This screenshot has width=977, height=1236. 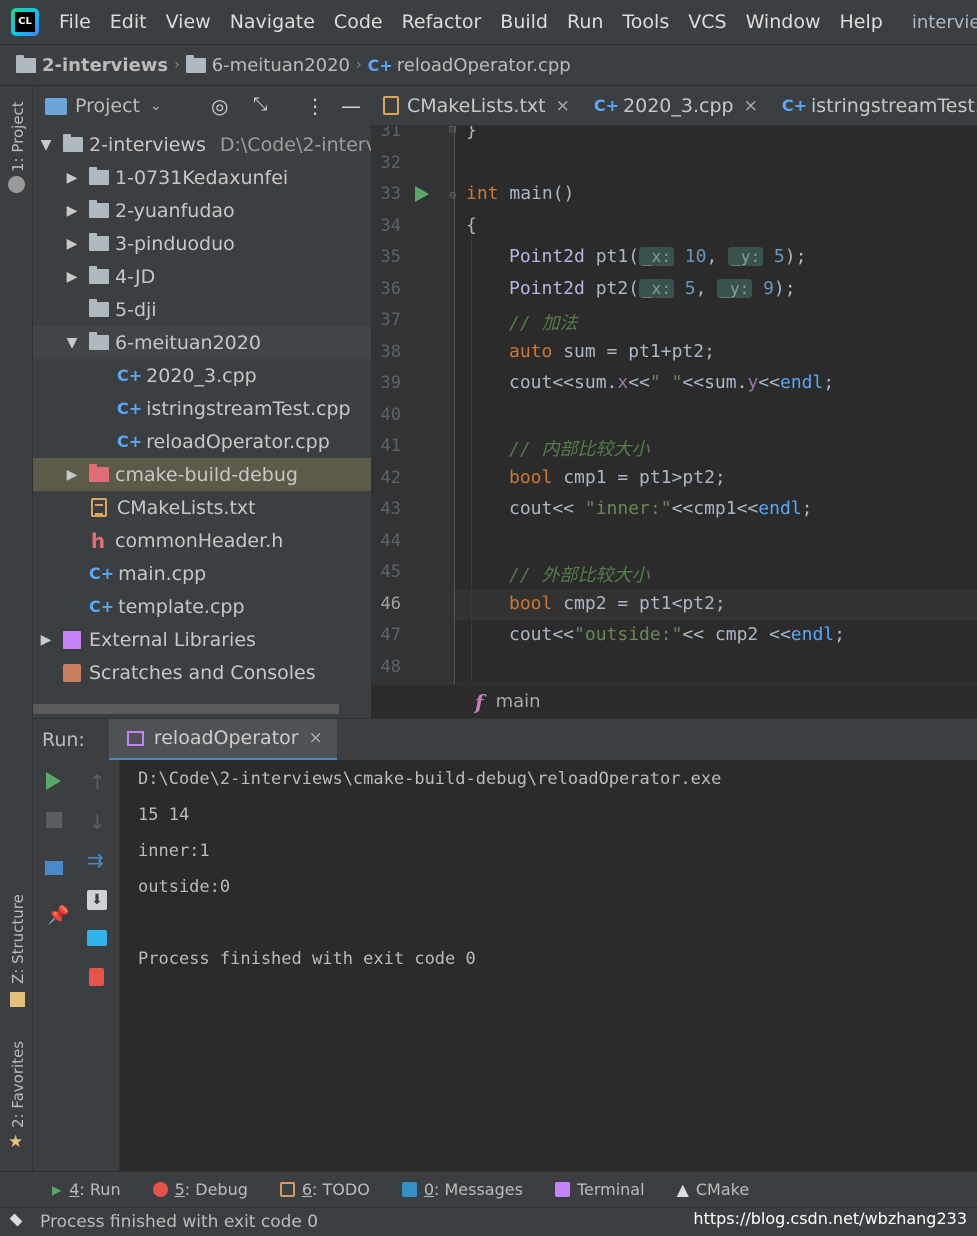 What do you see at coordinates (202, 672) in the screenshot?
I see `tree-scratches-consoles: Scratches and Consoles` at bounding box center [202, 672].